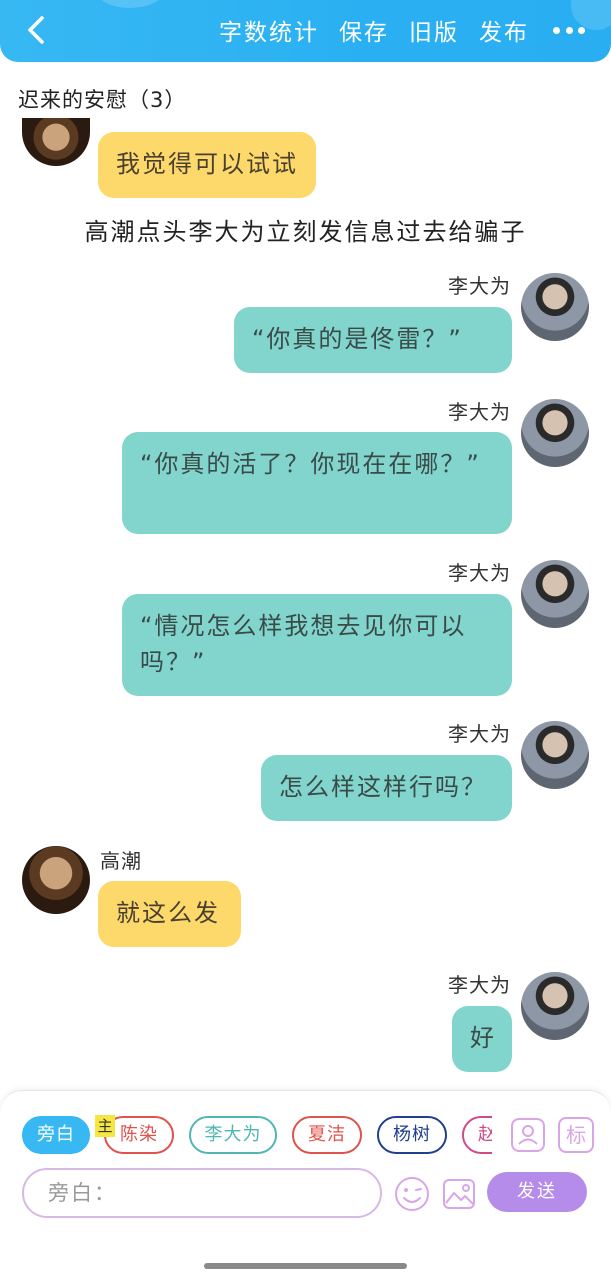  Describe the element at coordinates (269, 30) in the screenshot. I see `word-count-button: 字数统计` at that location.